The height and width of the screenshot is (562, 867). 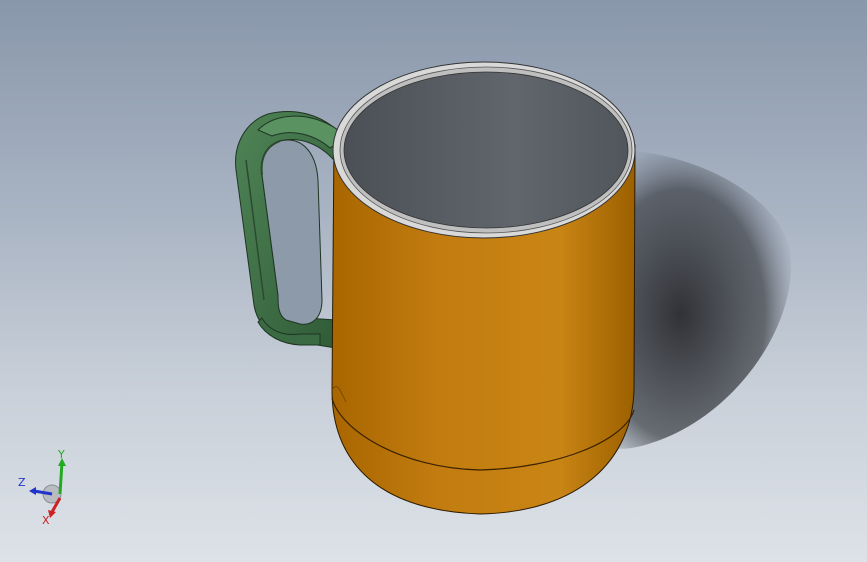 What do you see at coordinates (46, 520) in the screenshot?
I see `triad-x-label: X` at bounding box center [46, 520].